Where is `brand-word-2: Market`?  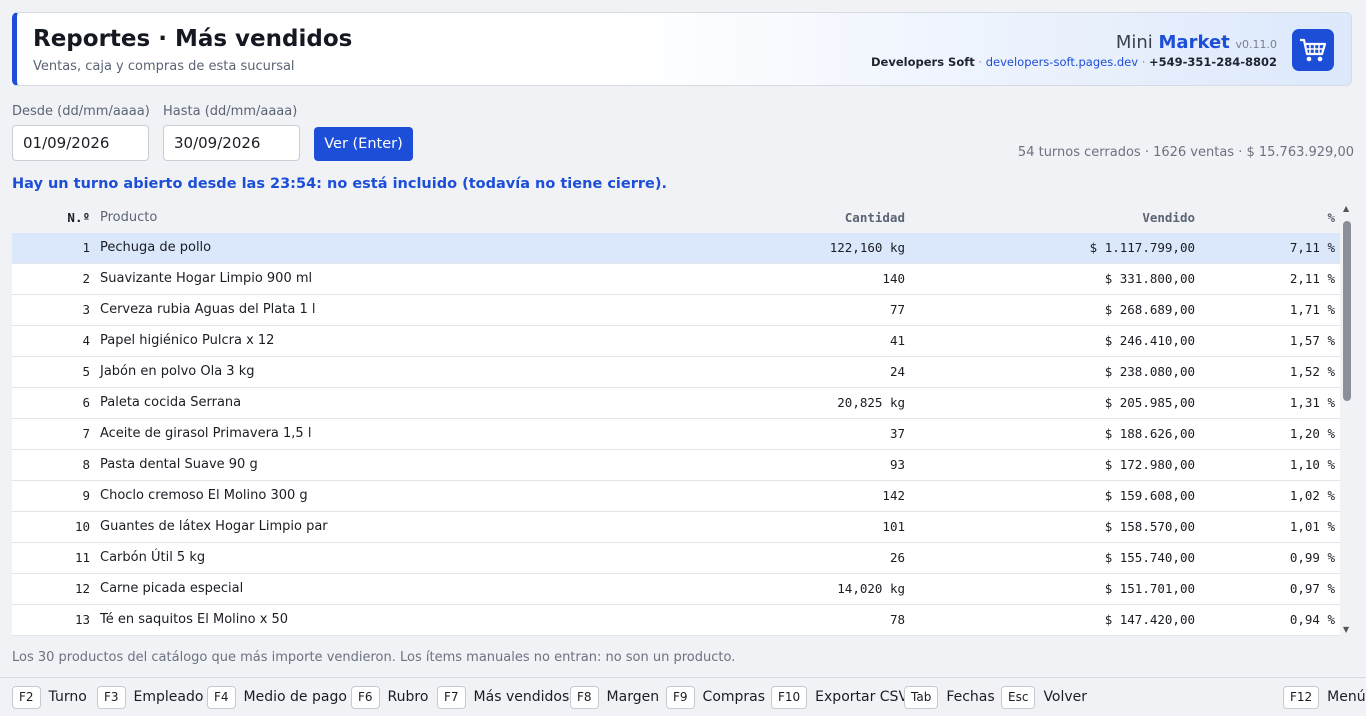
brand-word-2: Market is located at coordinates (1194, 42).